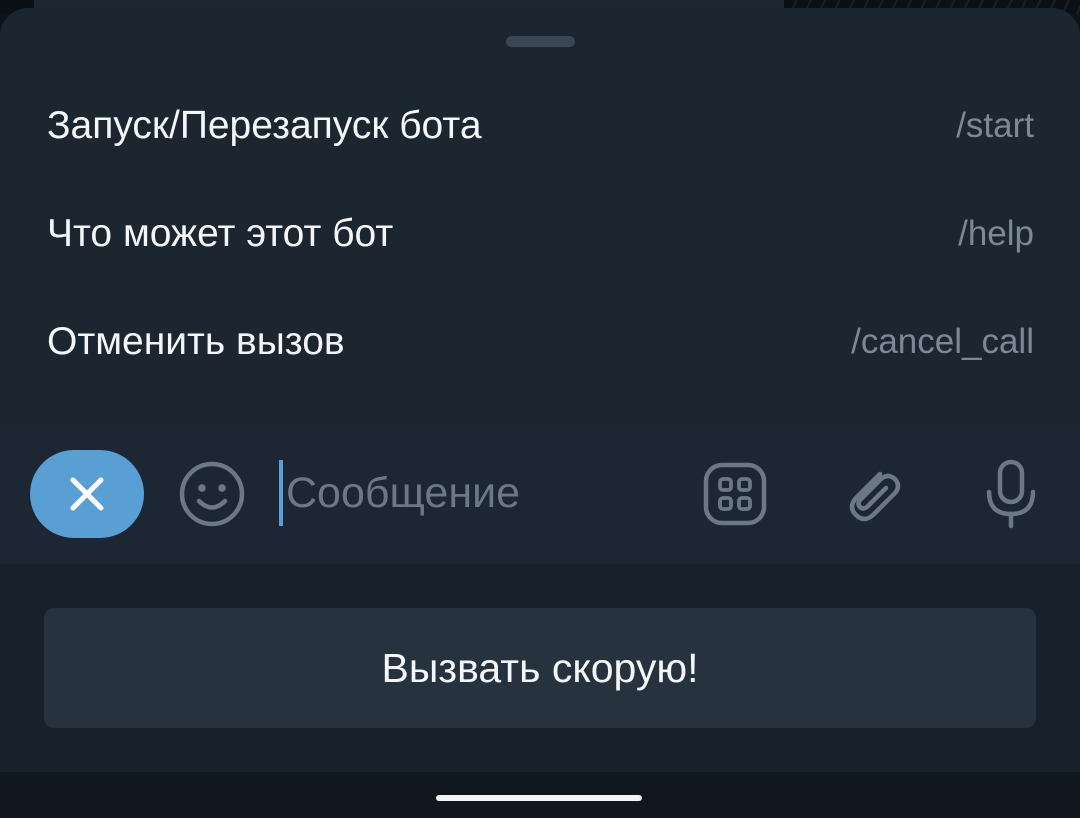  I want to click on emoji-button, so click(212, 494).